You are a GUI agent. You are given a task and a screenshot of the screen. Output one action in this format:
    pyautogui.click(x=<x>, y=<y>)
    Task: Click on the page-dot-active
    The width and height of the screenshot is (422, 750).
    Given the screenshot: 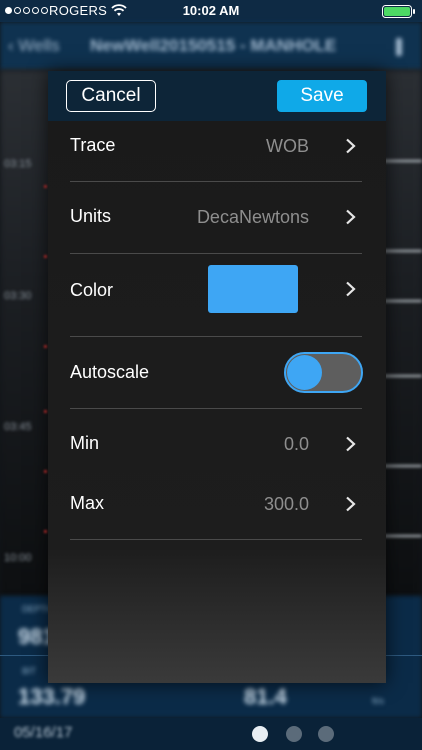 What is the action you would take?
    pyautogui.click(x=260, y=734)
    